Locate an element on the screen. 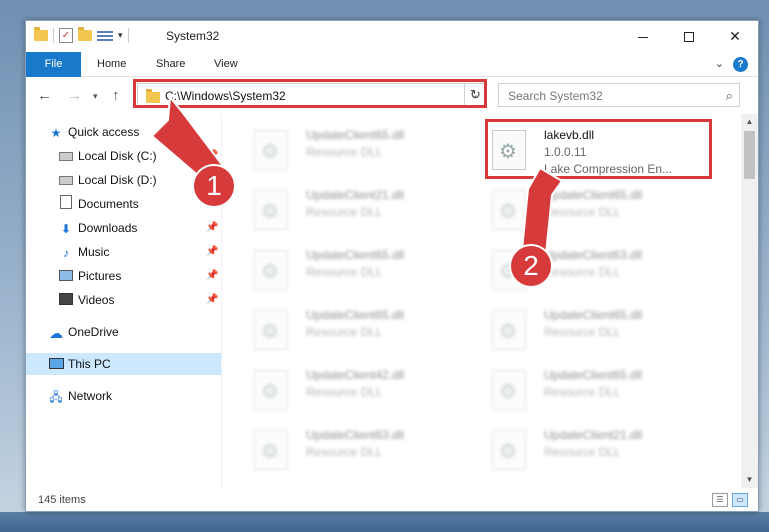  close-icon: ✕ is located at coordinates (735, 36).